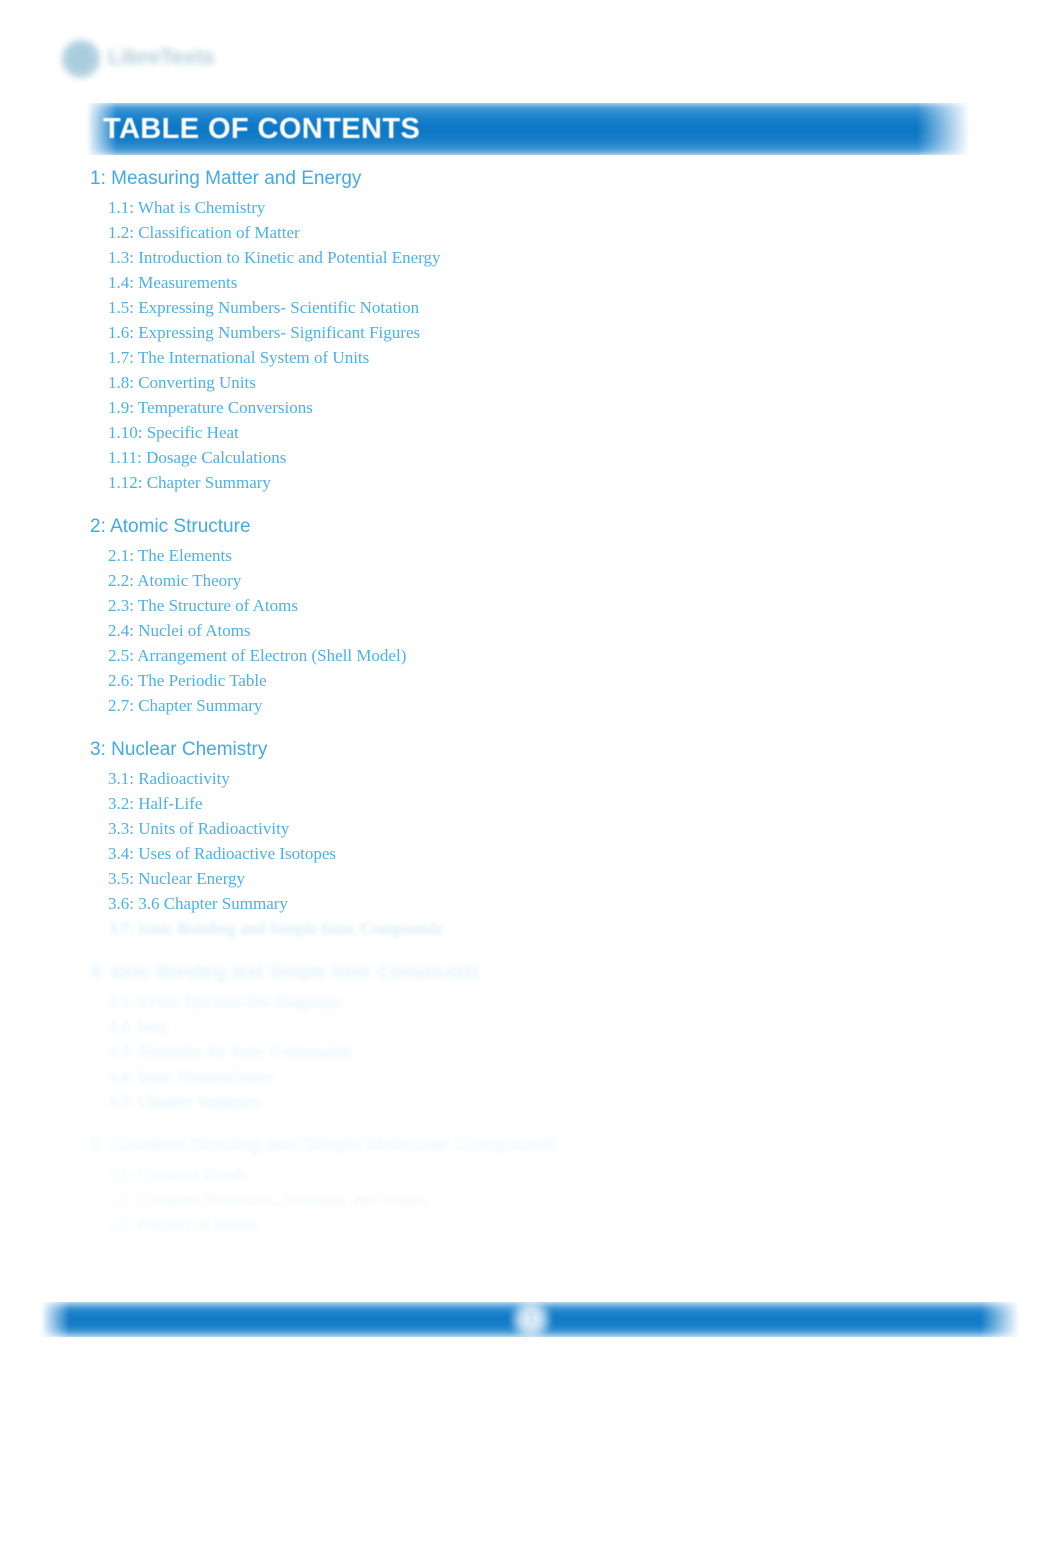 The width and height of the screenshot is (1062, 1556). What do you see at coordinates (585, 207) in the screenshot?
I see `section-link: 1.1: What is Chemistry` at bounding box center [585, 207].